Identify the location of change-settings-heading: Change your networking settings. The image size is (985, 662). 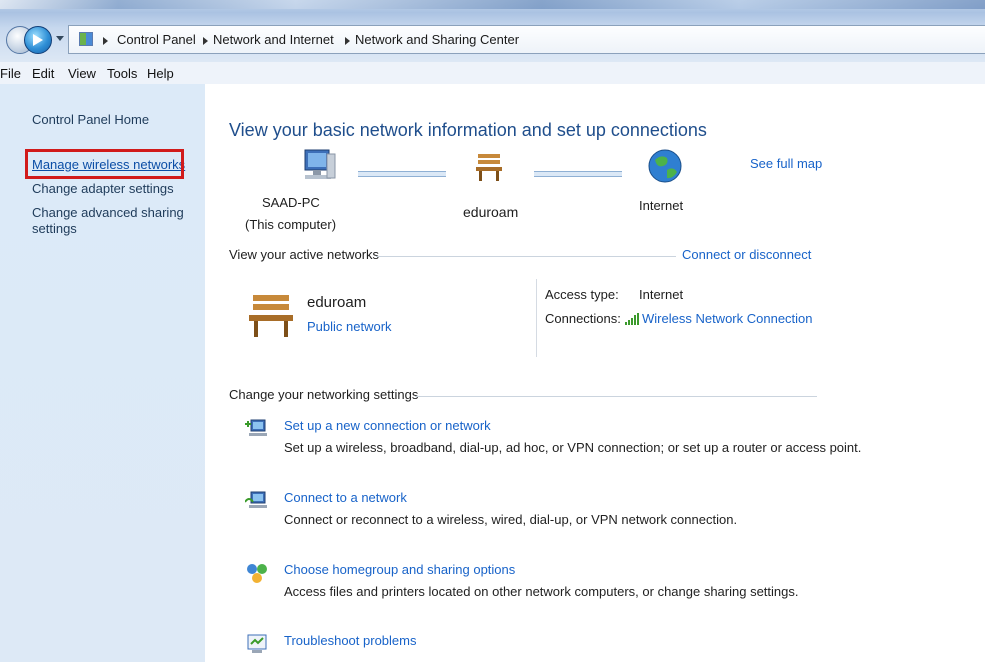
(324, 394).